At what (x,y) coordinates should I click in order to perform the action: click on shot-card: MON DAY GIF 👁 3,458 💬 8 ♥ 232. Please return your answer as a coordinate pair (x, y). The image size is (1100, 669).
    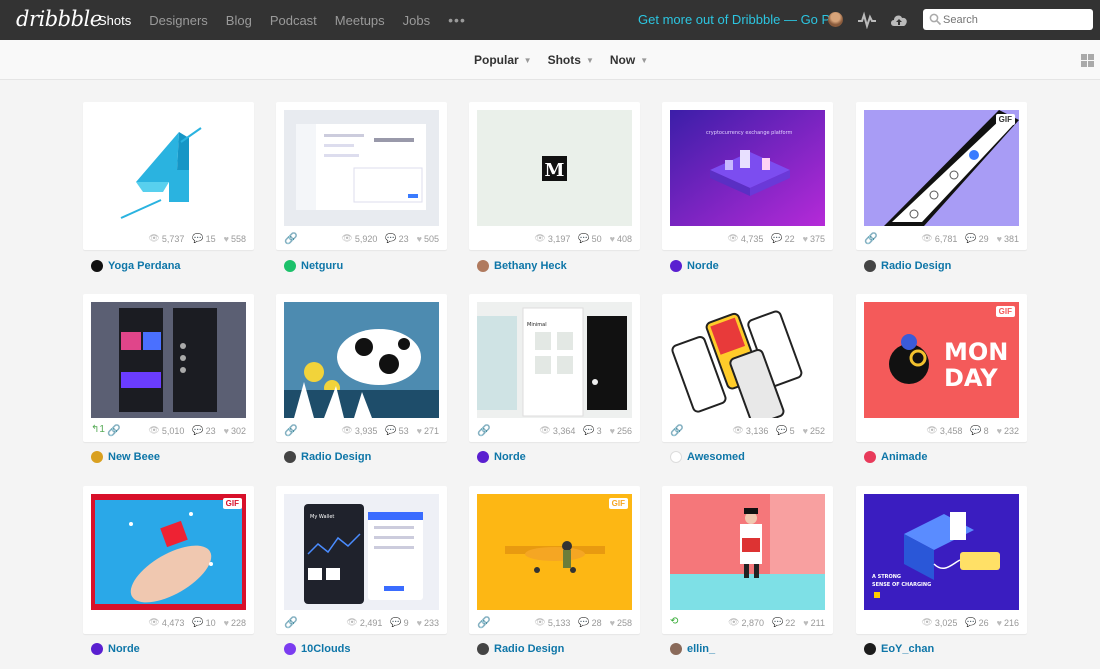
    Looking at the image, I should click on (941, 368).